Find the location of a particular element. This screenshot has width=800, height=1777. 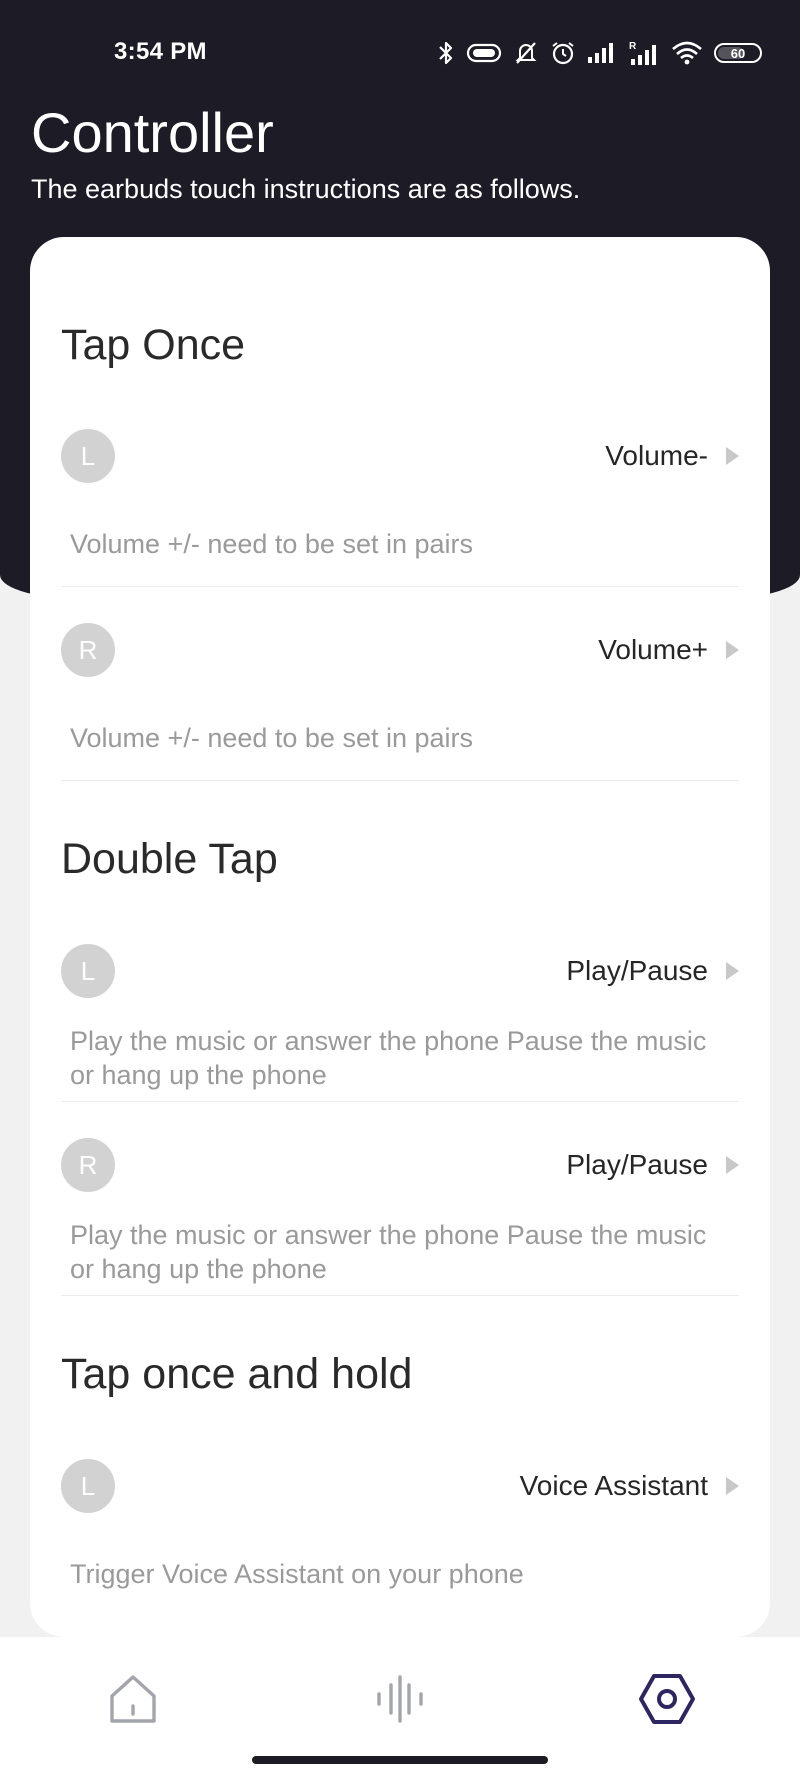

bottom-nav is located at coordinates (400, 1707).